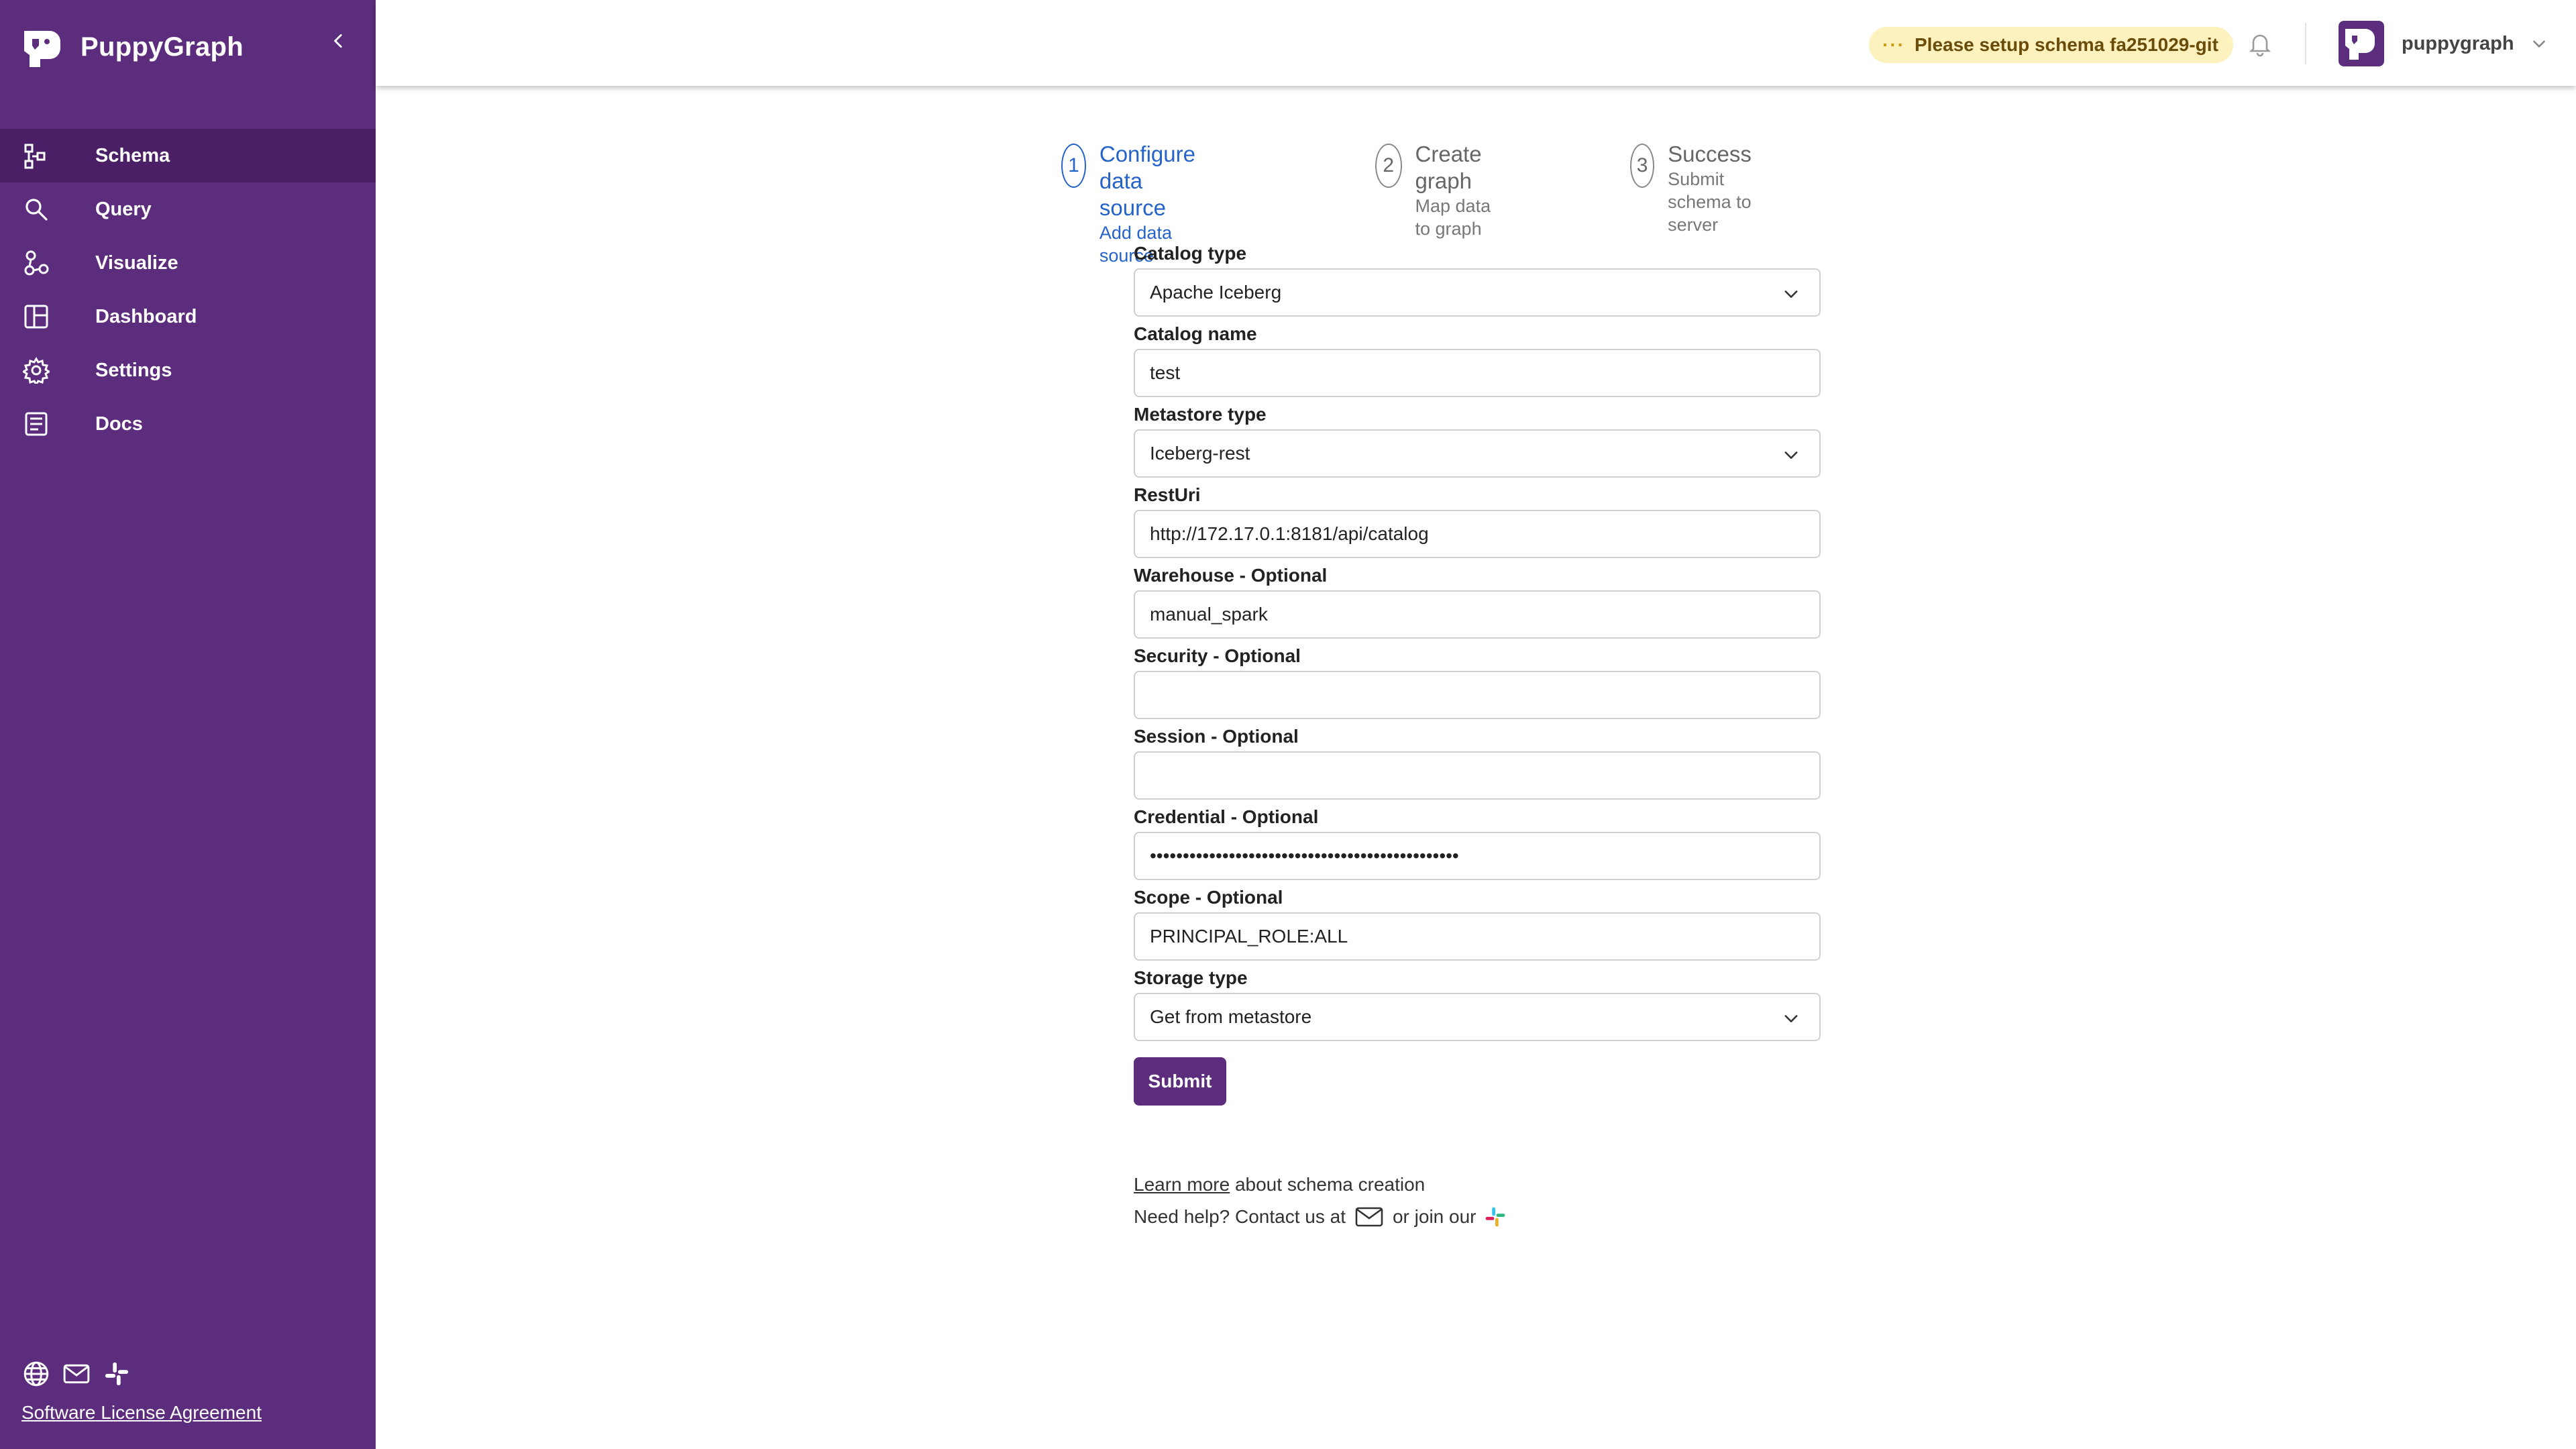 The width and height of the screenshot is (2576, 1449). I want to click on or-join-text: or join our, so click(1434, 1216).